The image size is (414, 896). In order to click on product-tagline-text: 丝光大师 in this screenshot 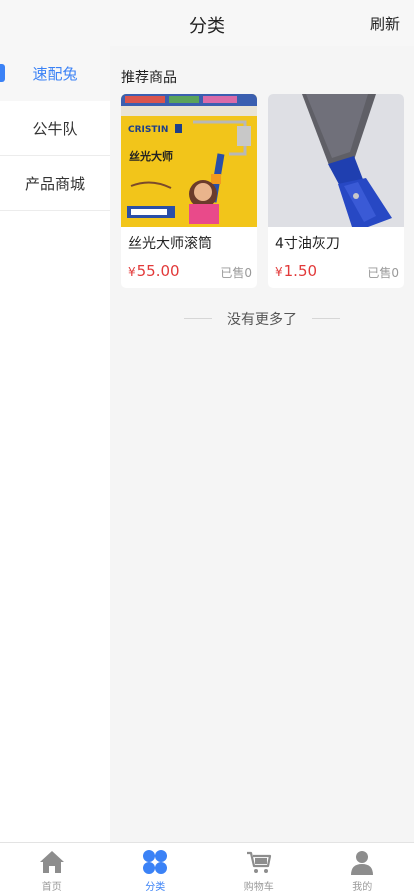, I will do `click(151, 156)`.